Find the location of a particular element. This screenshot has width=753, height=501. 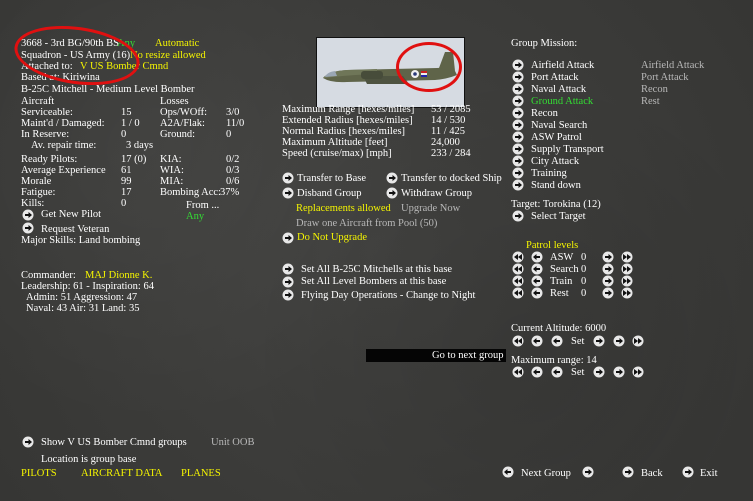

secondary-mission-label: Recon is located at coordinates (654, 90).